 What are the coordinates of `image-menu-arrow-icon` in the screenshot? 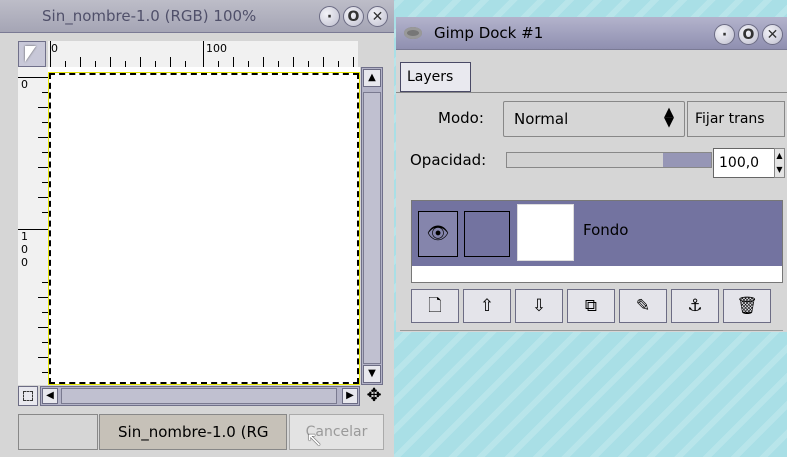 It's located at (32, 54).